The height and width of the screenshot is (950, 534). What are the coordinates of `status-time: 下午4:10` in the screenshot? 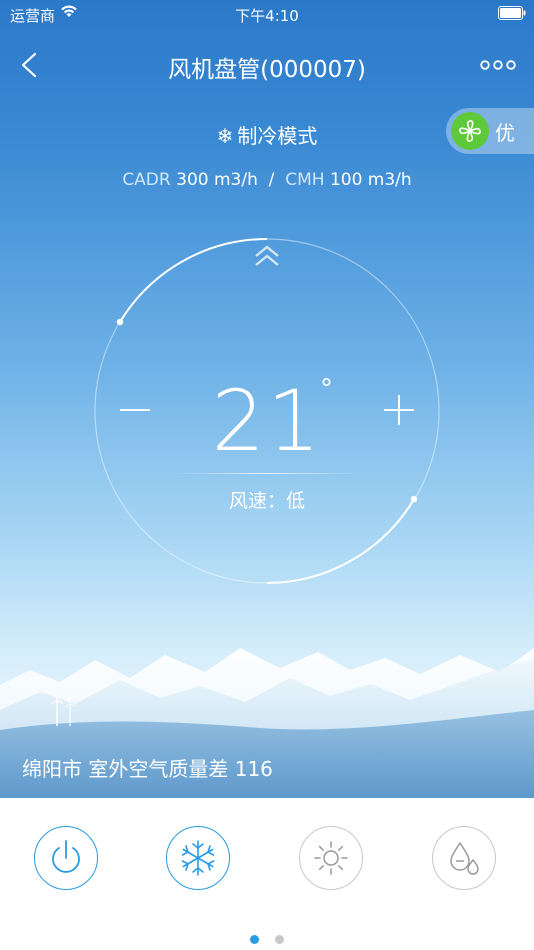 It's located at (267, 16).